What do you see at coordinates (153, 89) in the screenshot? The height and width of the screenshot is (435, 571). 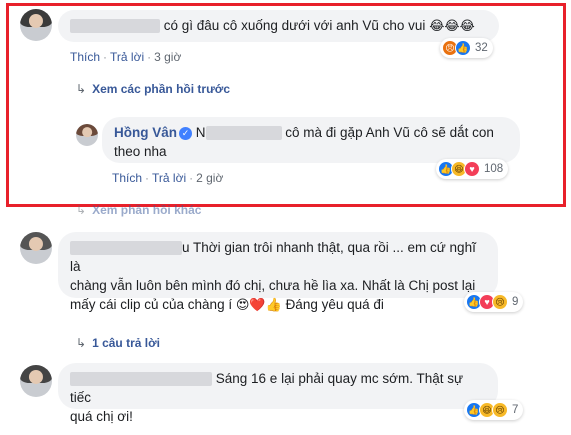 I see `view-previous-replies: ↳ Xem các phần hồi trước` at bounding box center [153, 89].